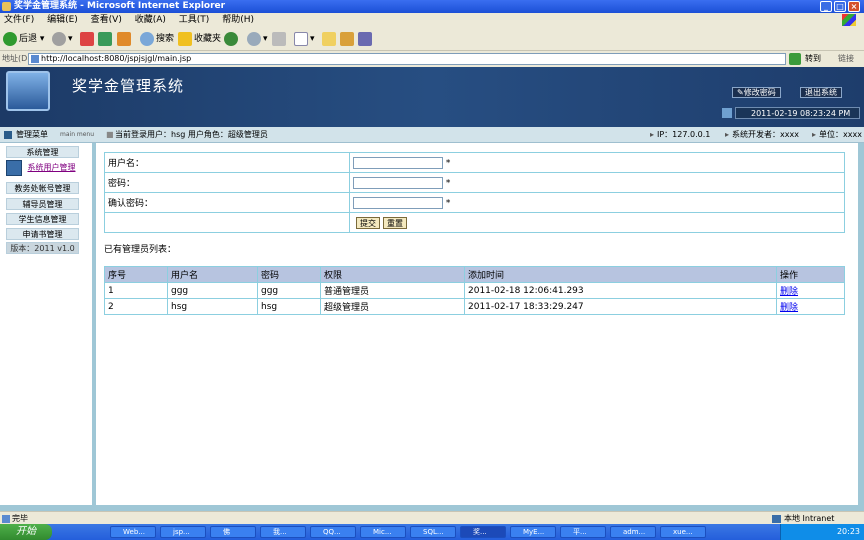 Image resolution: width=864 pixels, height=540 pixels. I want to click on minimize-button: _, so click(826, 6).